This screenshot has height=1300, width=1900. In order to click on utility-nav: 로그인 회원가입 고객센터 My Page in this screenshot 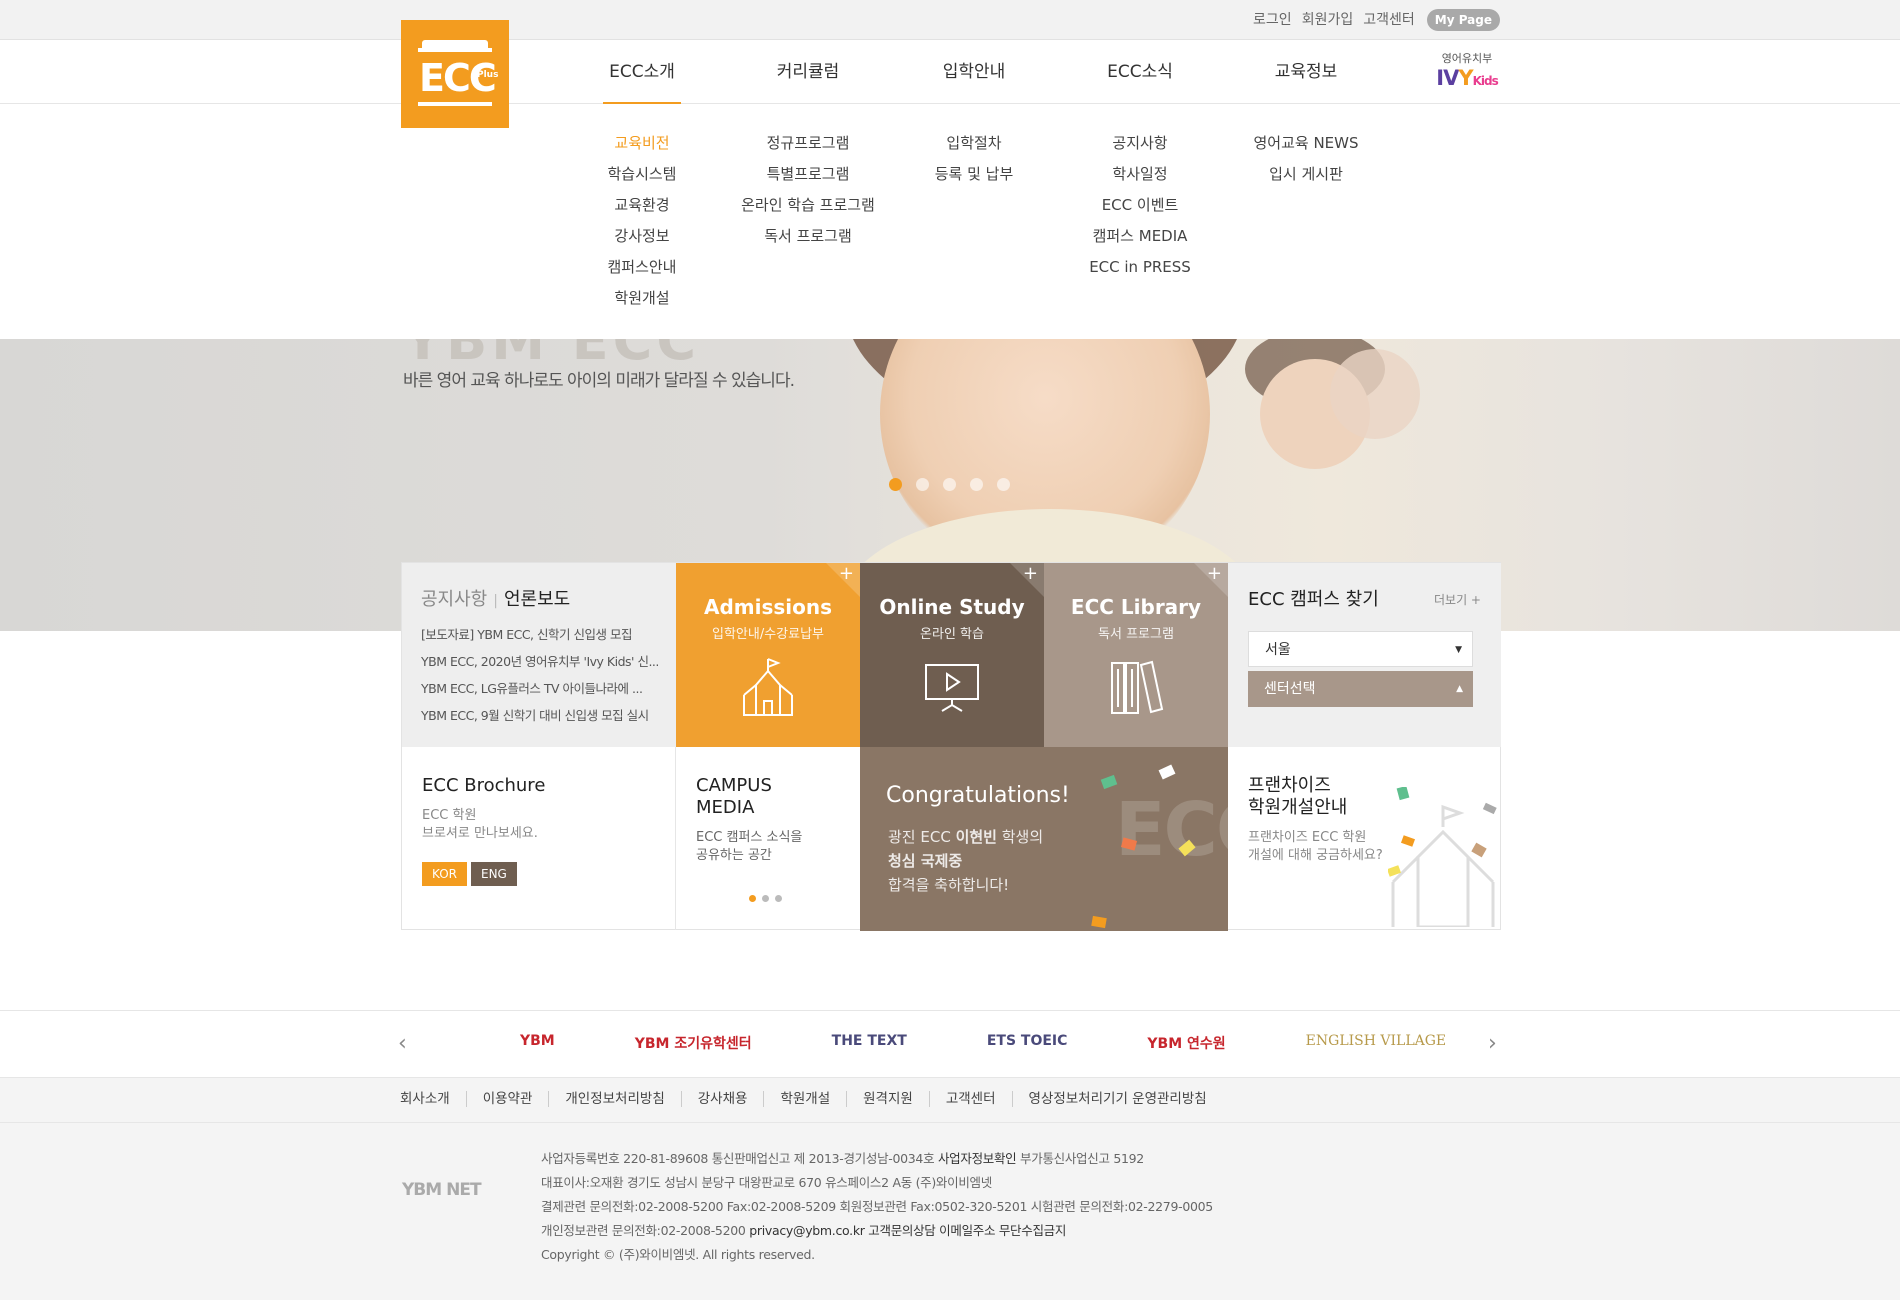, I will do `click(1371, 20)`.